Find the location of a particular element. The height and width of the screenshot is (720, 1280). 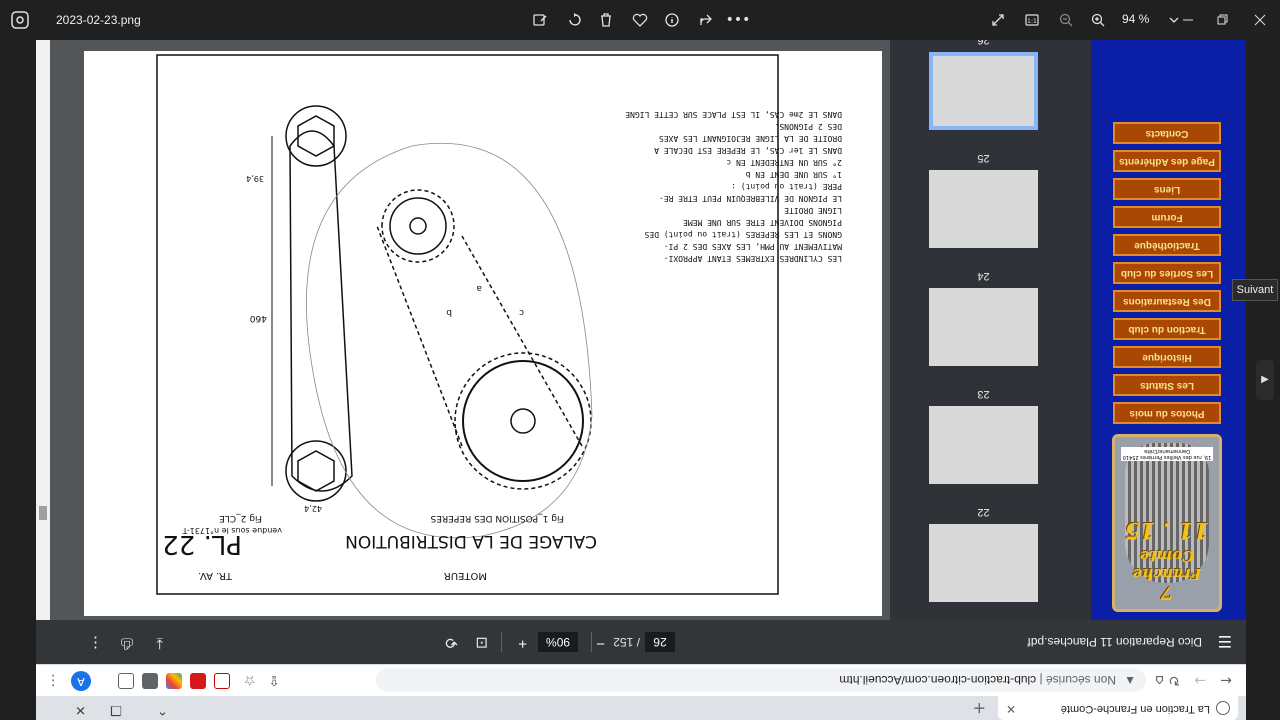

page-total: / 152 is located at coordinates (626, 642).